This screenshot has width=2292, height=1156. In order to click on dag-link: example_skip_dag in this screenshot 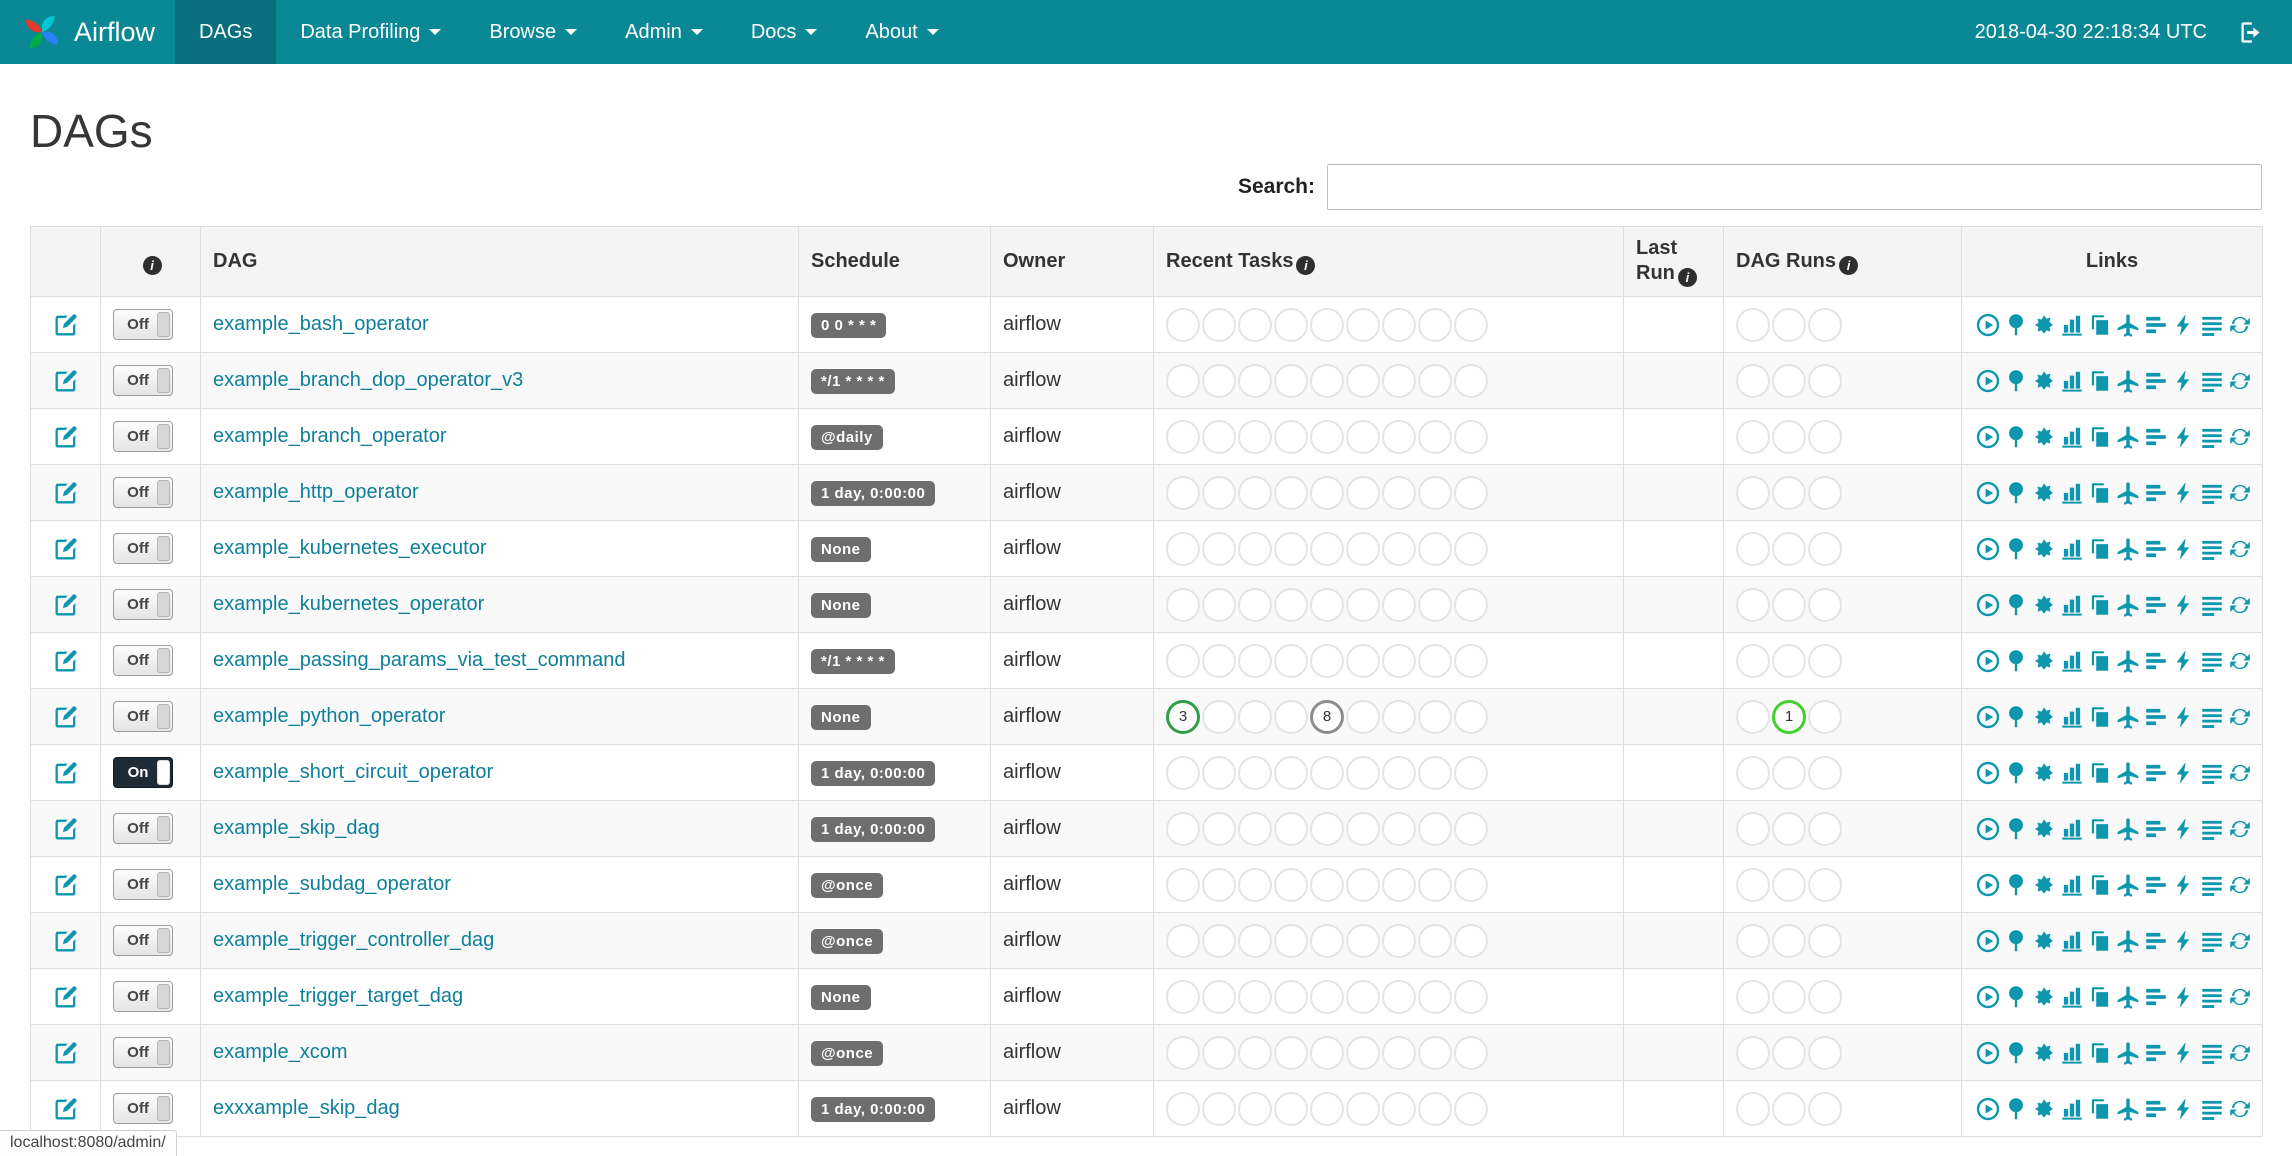, I will do `click(296, 828)`.